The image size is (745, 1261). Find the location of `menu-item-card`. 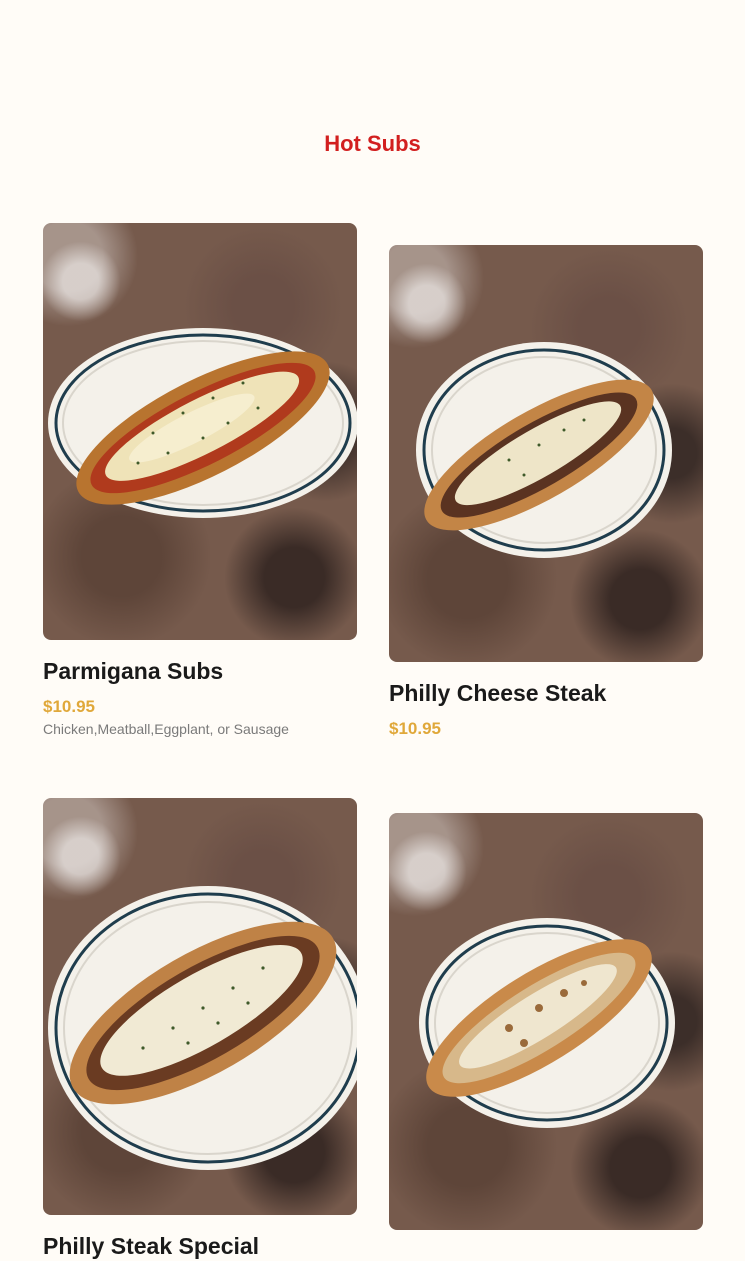

menu-item-card is located at coordinates (546, 1021).